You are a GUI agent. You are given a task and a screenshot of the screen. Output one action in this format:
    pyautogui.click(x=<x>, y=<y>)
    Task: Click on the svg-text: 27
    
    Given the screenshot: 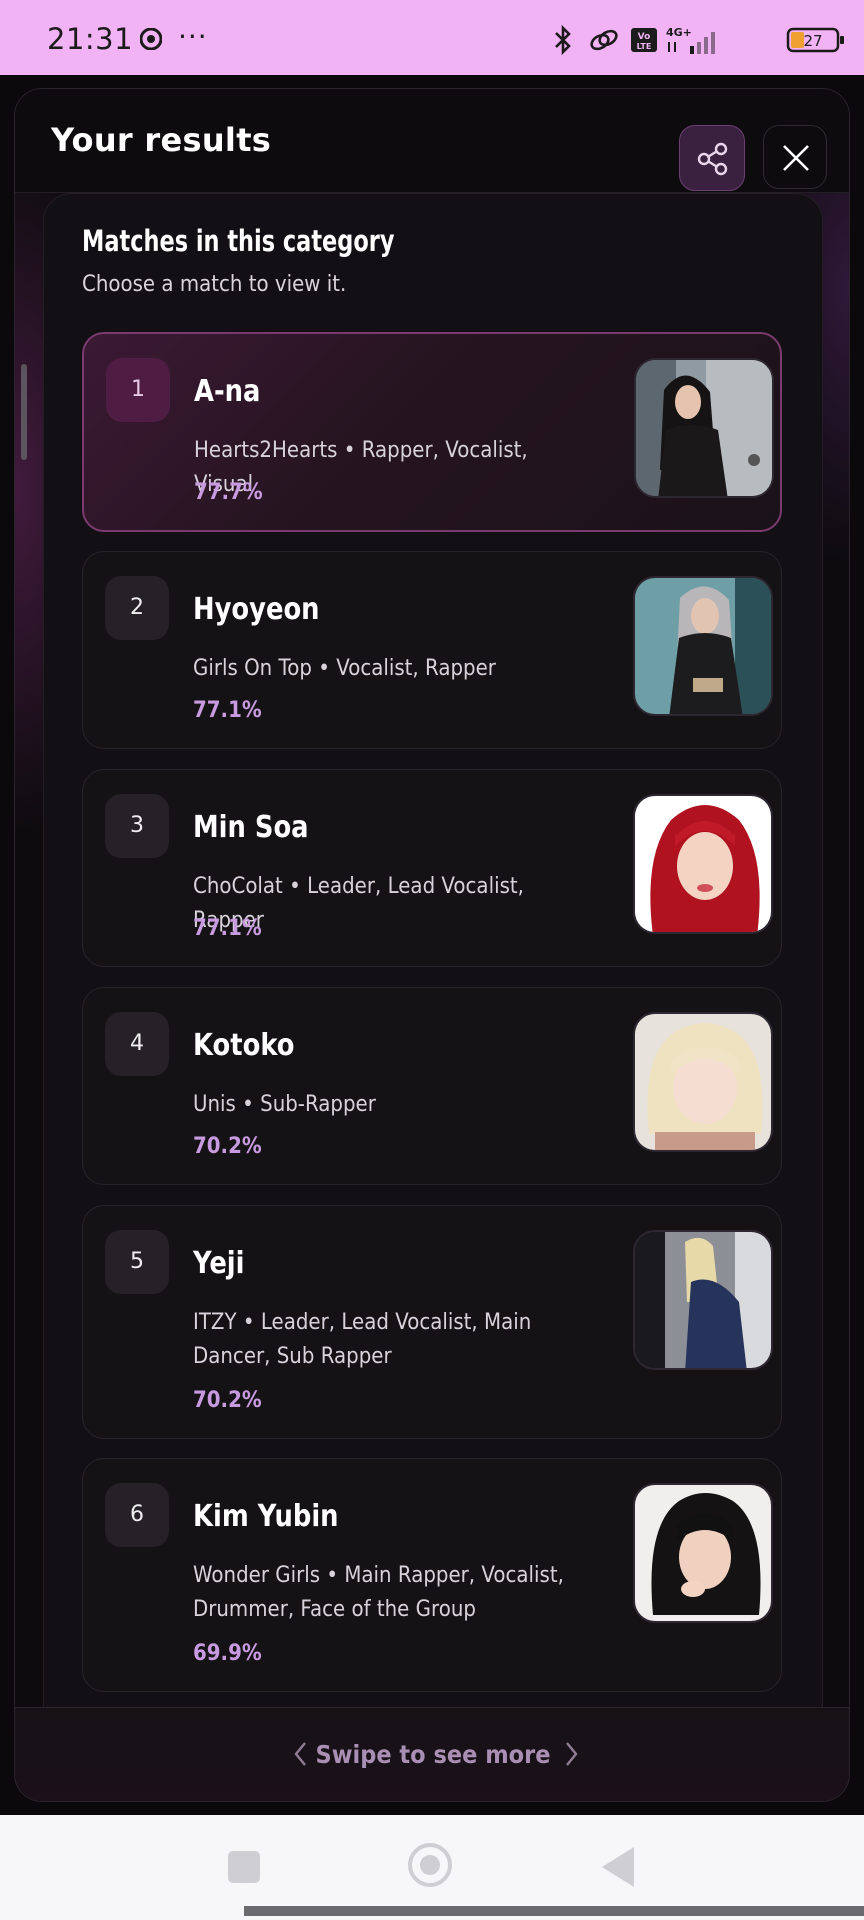 What is the action you would take?
    pyautogui.click(x=812, y=41)
    